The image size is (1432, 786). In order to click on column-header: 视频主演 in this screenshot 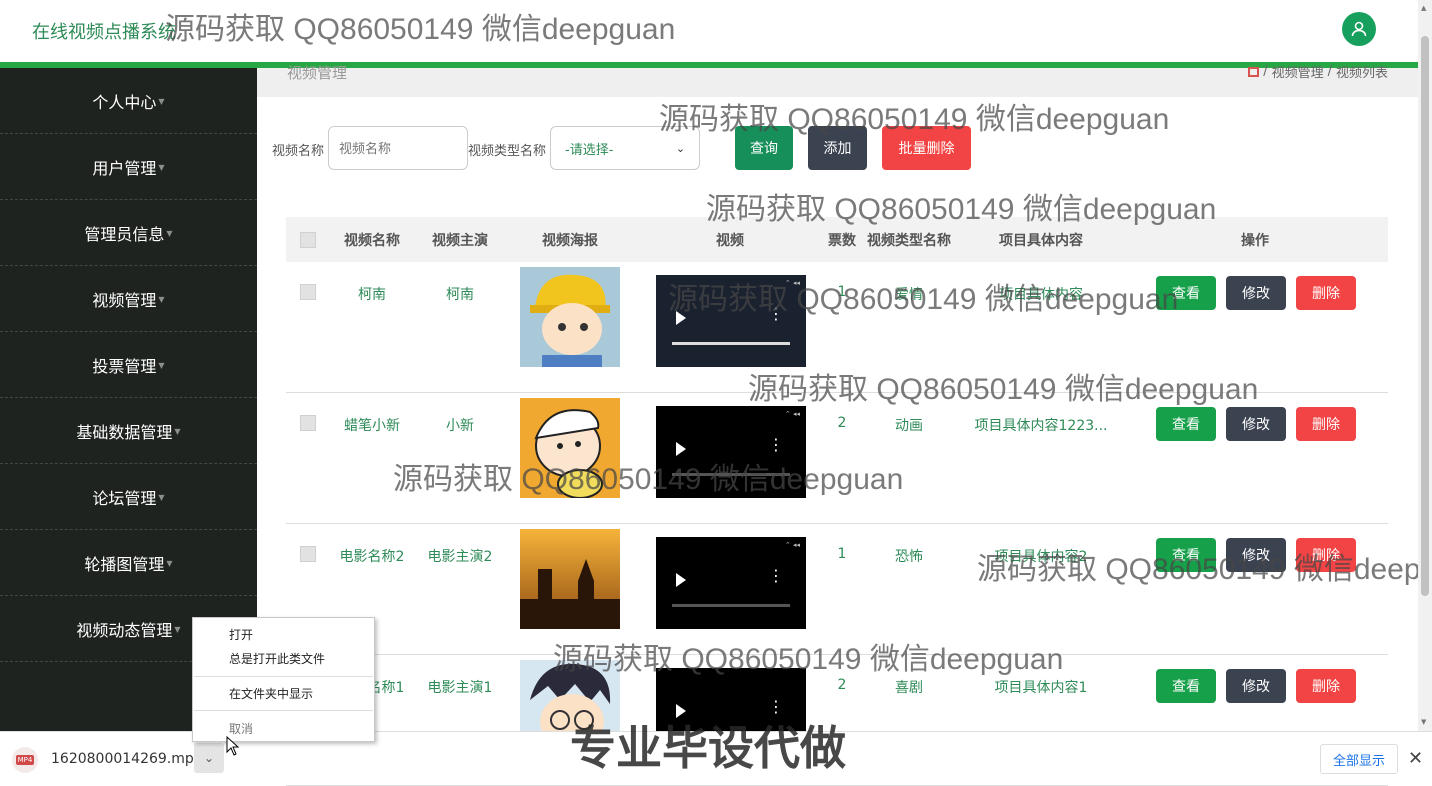, I will do `click(460, 240)`.